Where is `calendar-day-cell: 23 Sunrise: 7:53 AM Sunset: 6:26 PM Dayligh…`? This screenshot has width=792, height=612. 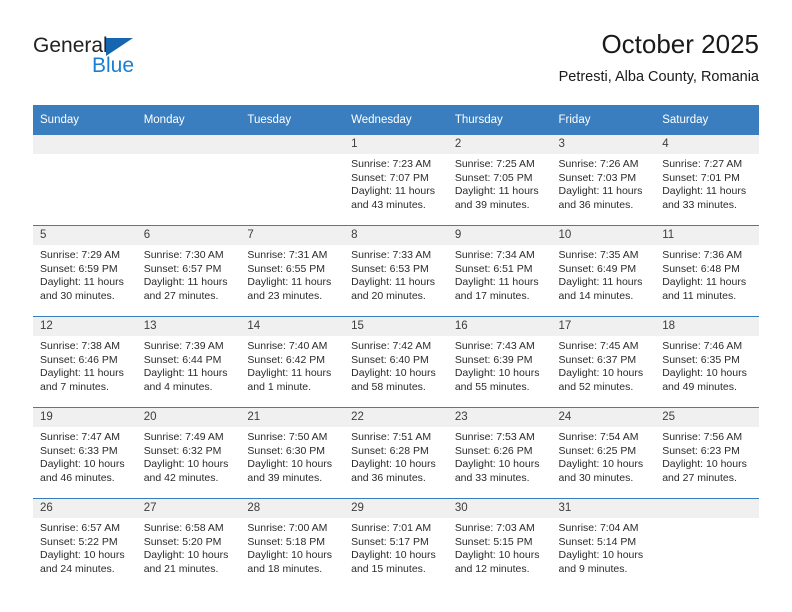 calendar-day-cell: 23 Sunrise: 7:53 AM Sunset: 6:26 PM Dayligh… is located at coordinates (499, 453).